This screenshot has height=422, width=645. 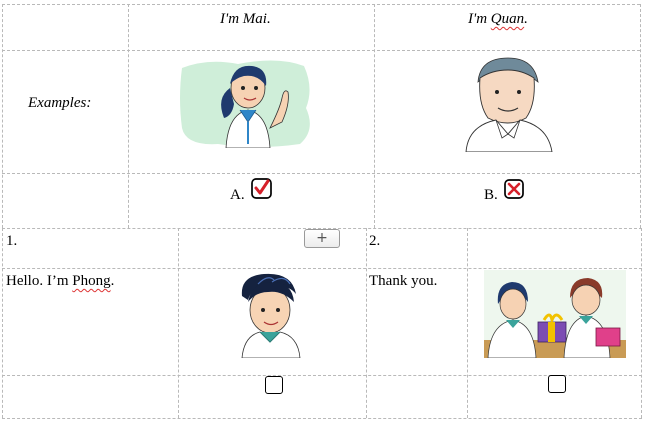 What do you see at coordinates (491, 195) in the screenshot?
I see `option-b-label: B.` at bounding box center [491, 195].